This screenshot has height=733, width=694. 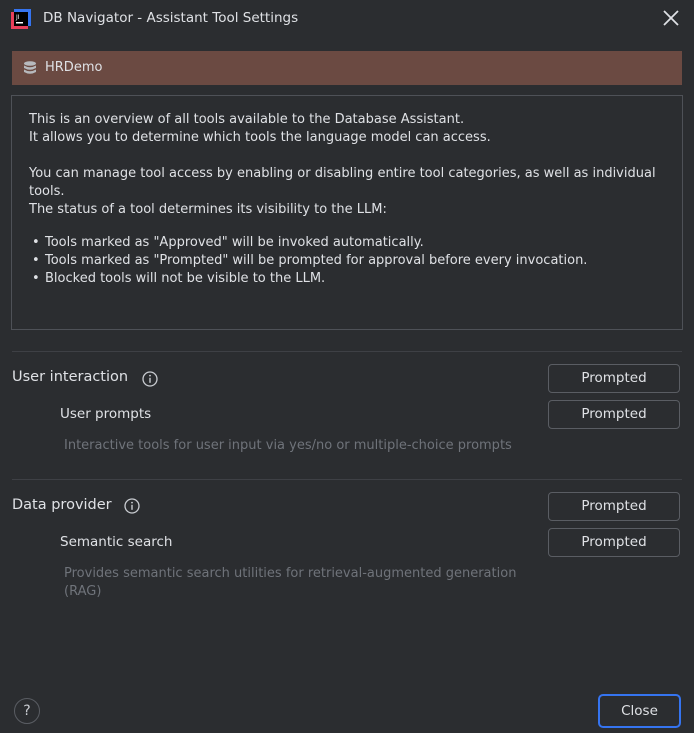 What do you see at coordinates (17, 17) in the screenshot?
I see `svg-text: JI` at bounding box center [17, 17].